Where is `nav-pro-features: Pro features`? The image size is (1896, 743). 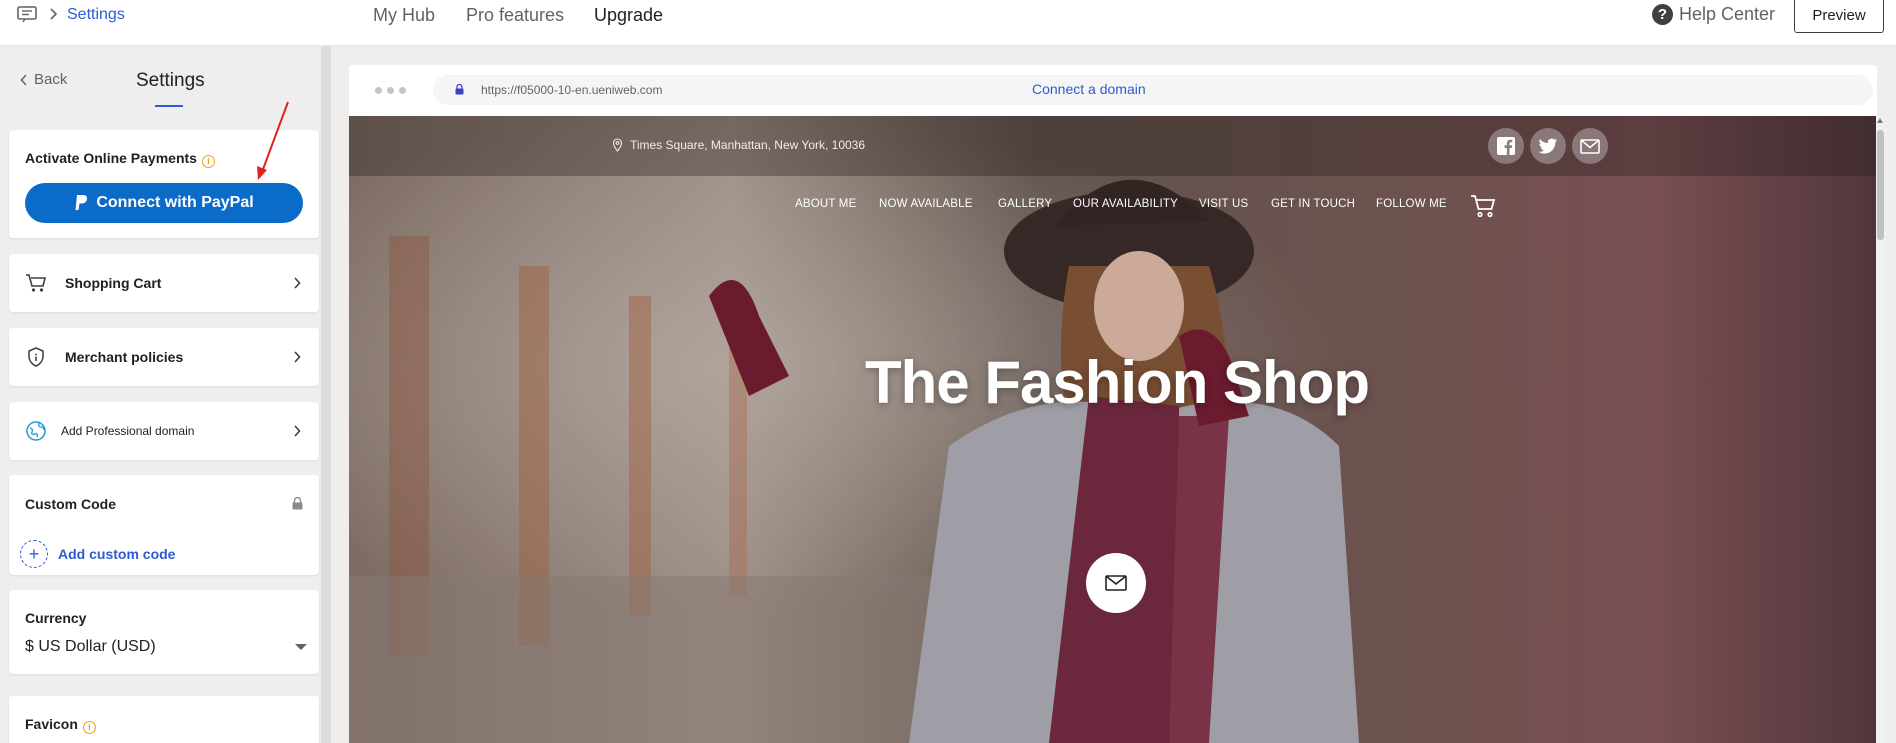 nav-pro-features: Pro features is located at coordinates (515, 15).